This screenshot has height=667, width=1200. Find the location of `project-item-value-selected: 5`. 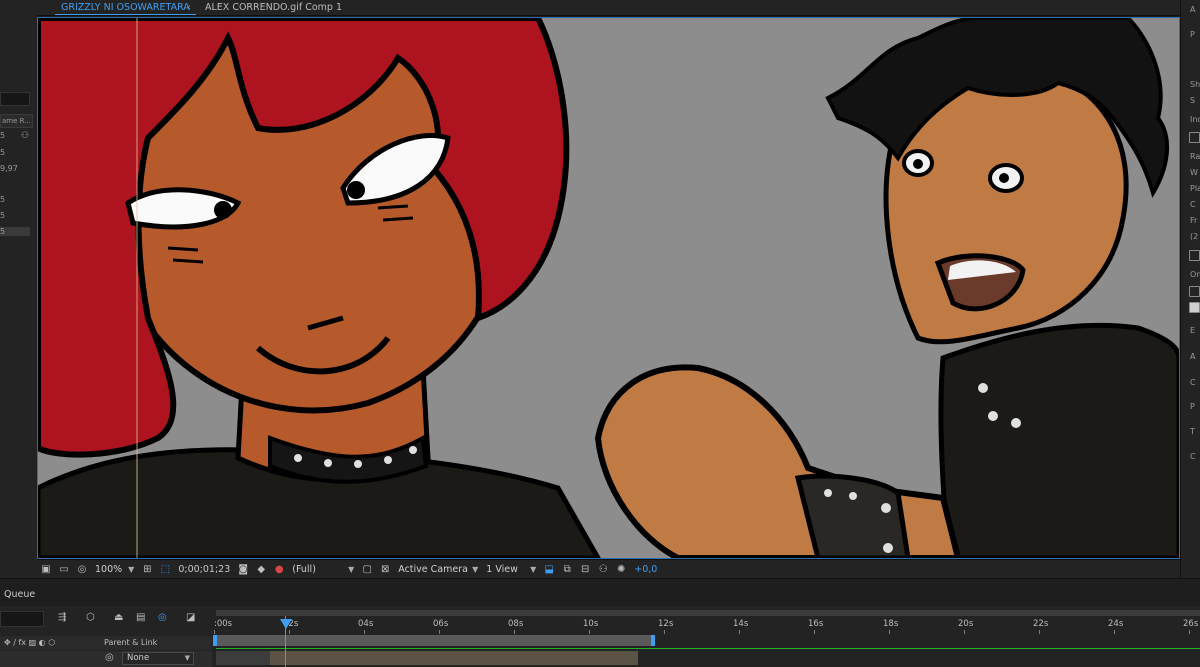

project-item-value-selected: 5 is located at coordinates (15, 231).